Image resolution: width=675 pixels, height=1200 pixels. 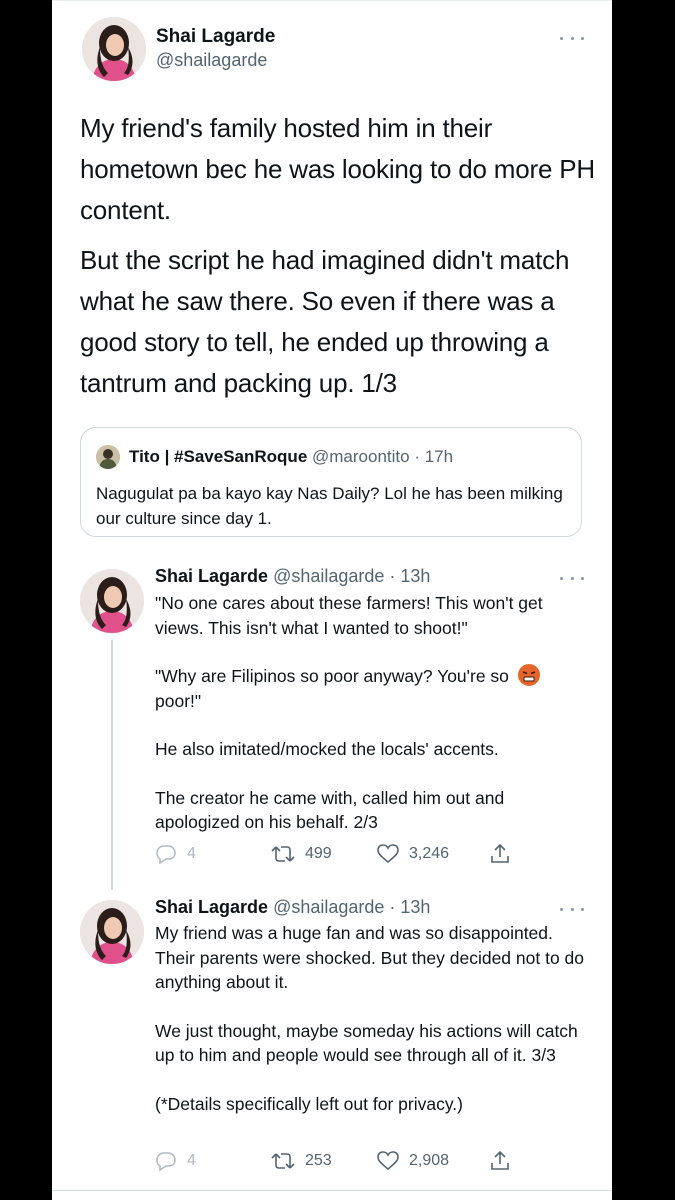 What do you see at coordinates (318, 853) in the screenshot?
I see `retweet-count: 499` at bounding box center [318, 853].